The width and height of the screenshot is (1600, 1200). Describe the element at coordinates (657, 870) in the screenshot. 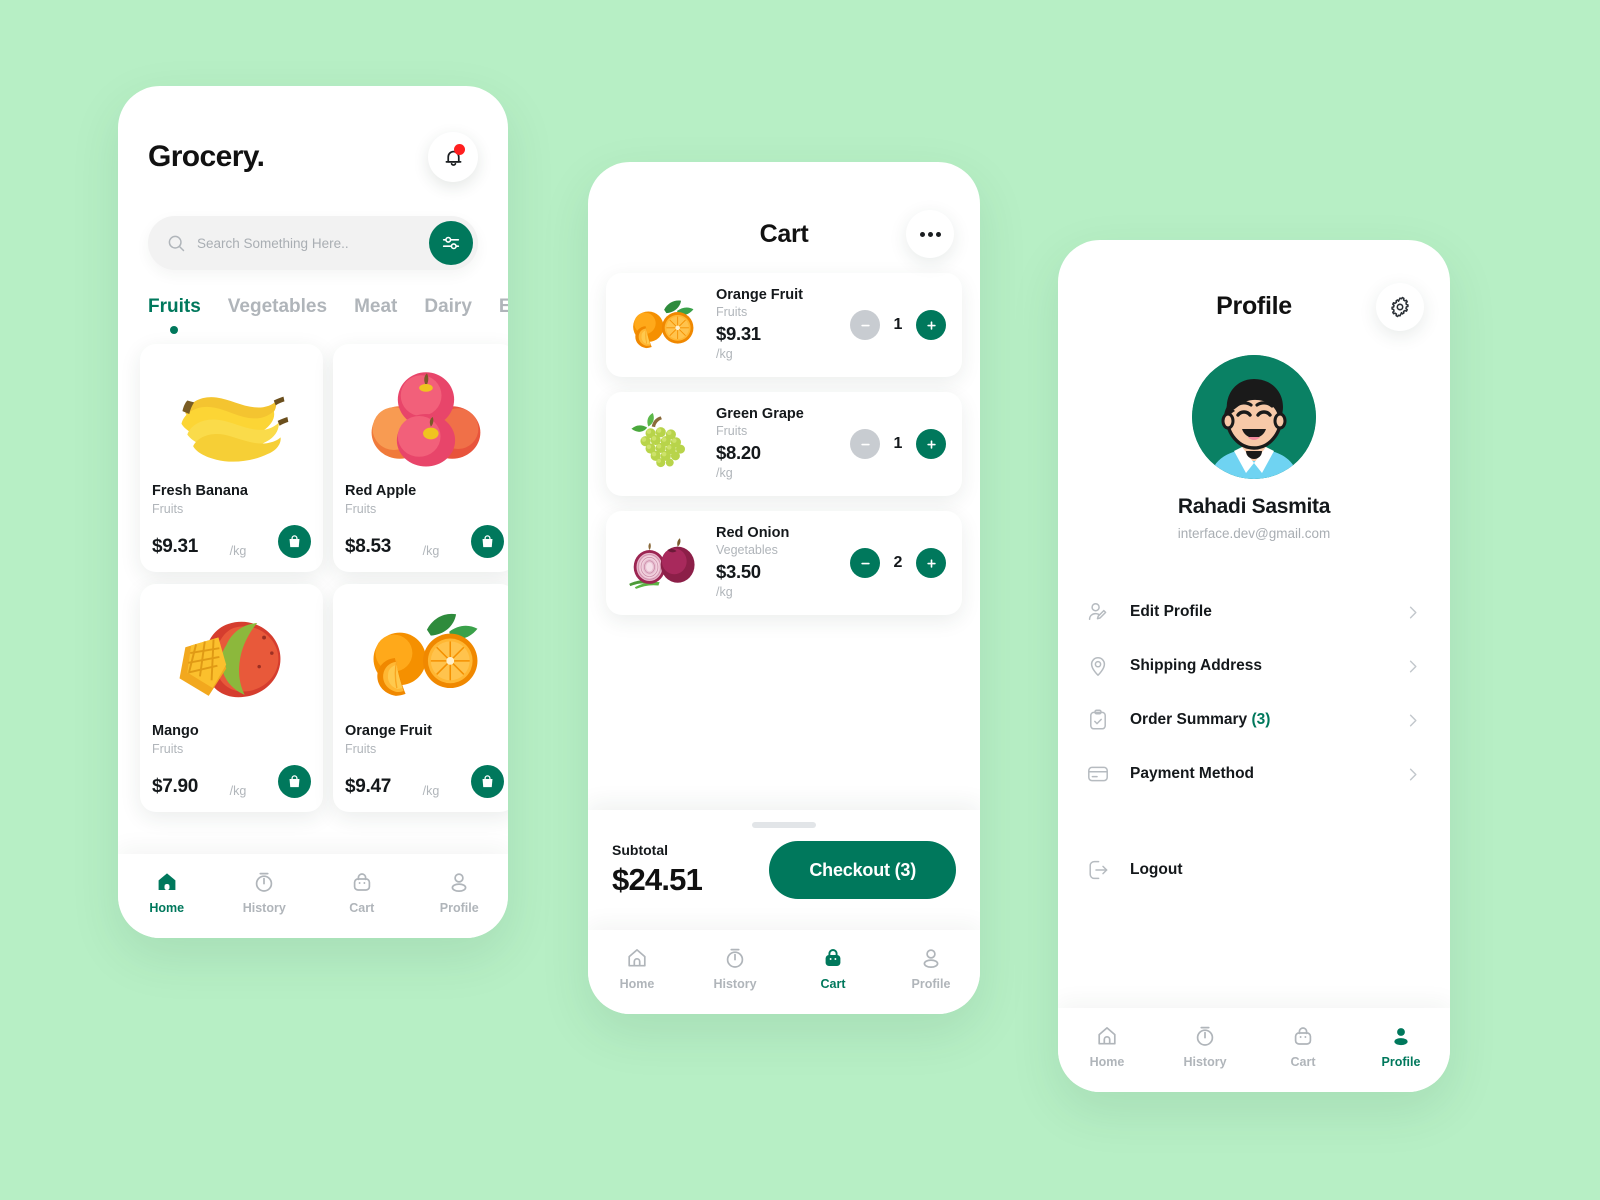

I see `subtotal-block: Subtotal $24.51` at that location.